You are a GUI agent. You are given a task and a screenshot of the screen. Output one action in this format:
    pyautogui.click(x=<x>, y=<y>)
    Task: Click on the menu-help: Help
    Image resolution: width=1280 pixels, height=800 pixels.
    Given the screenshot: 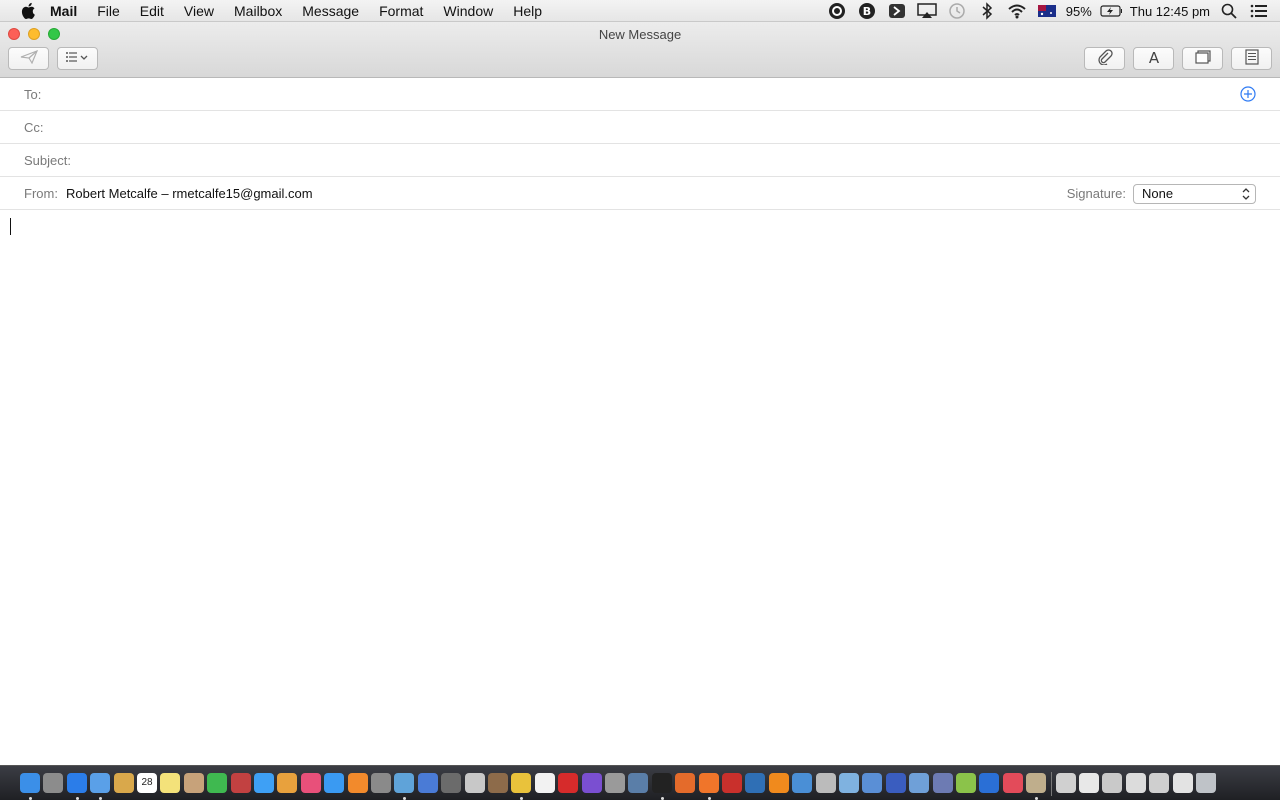 What is the action you would take?
    pyautogui.click(x=527, y=11)
    